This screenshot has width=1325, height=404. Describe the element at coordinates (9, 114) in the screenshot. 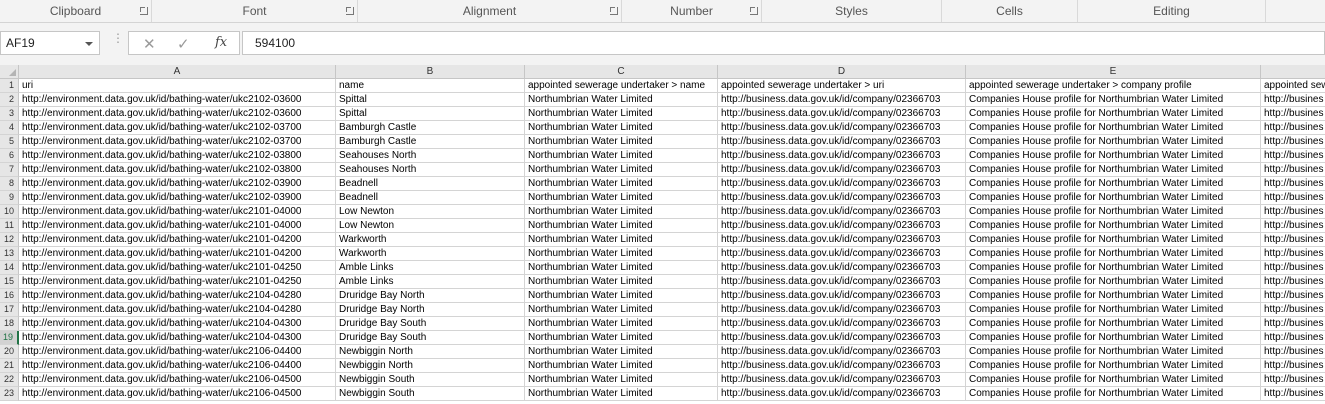

I see `row-header: 3` at that location.